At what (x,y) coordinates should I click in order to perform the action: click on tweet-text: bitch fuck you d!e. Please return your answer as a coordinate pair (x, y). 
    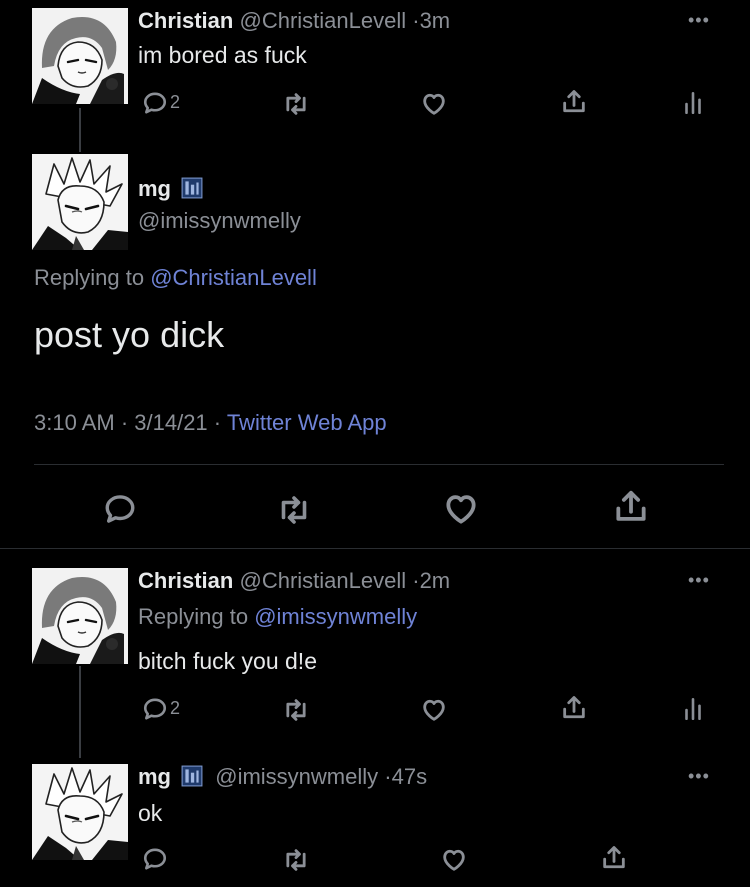
    Looking at the image, I should click on (227, 661).